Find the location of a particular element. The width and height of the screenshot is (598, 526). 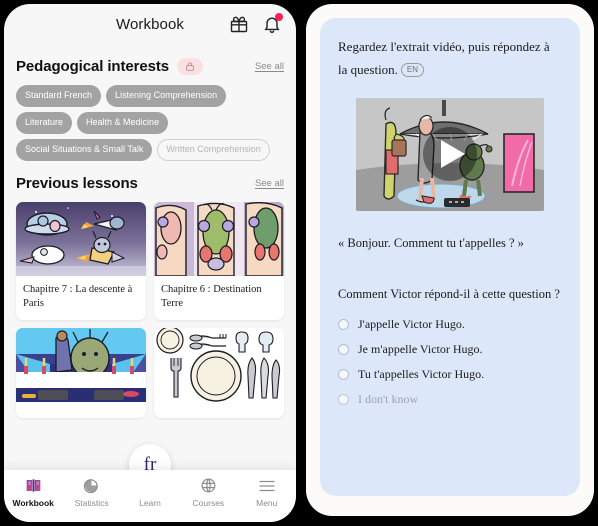

video-player is located at coordinates (450, 154).